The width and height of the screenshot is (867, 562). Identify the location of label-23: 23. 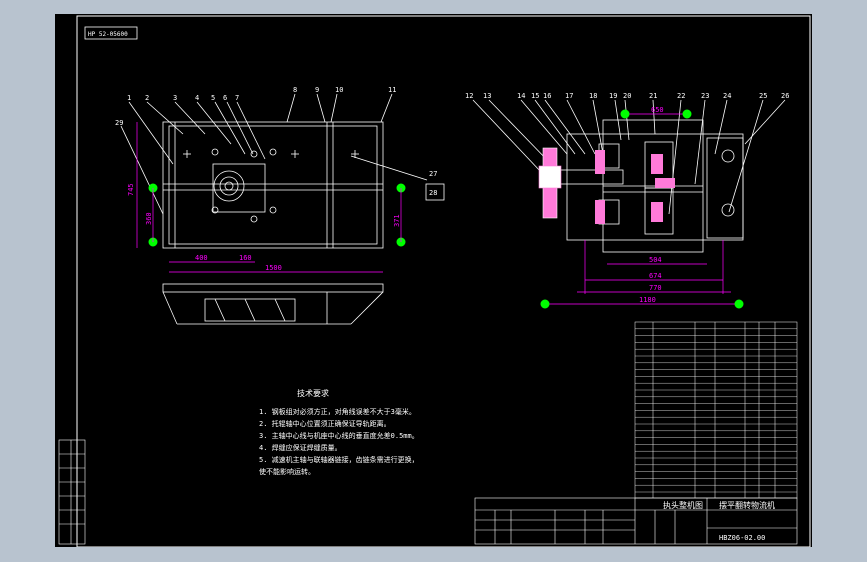
(705, 96).